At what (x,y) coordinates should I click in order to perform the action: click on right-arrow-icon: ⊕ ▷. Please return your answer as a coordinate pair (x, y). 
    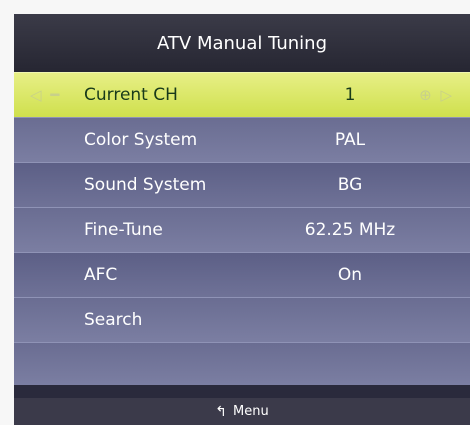
    Looking at the image, I should click on (436, 95).